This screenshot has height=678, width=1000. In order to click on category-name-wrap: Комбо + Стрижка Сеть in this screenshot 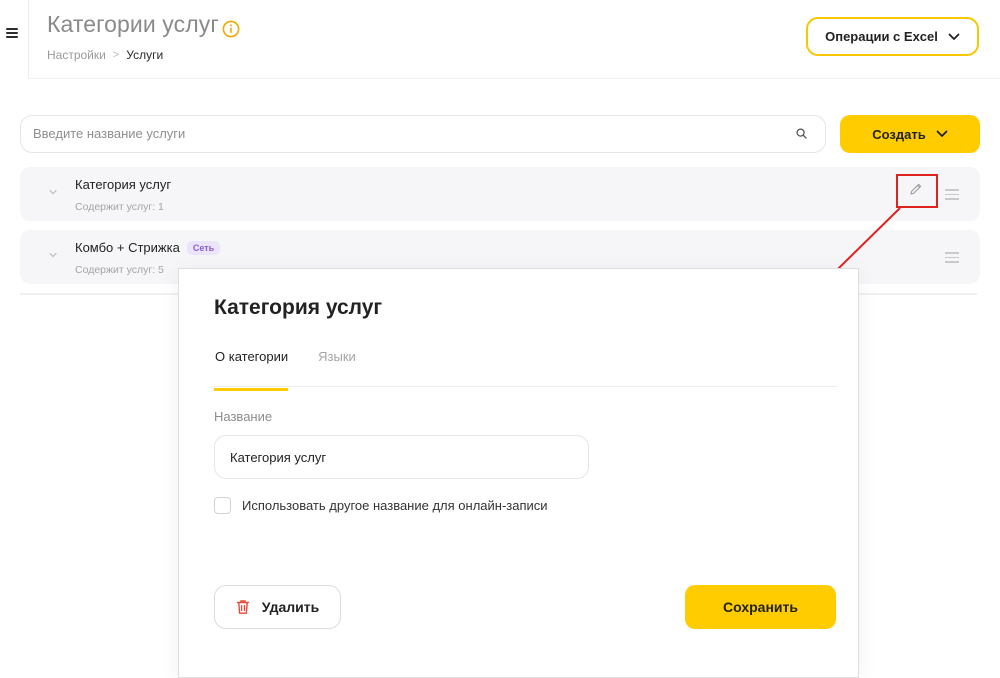, I will do `click(148, 247)`.